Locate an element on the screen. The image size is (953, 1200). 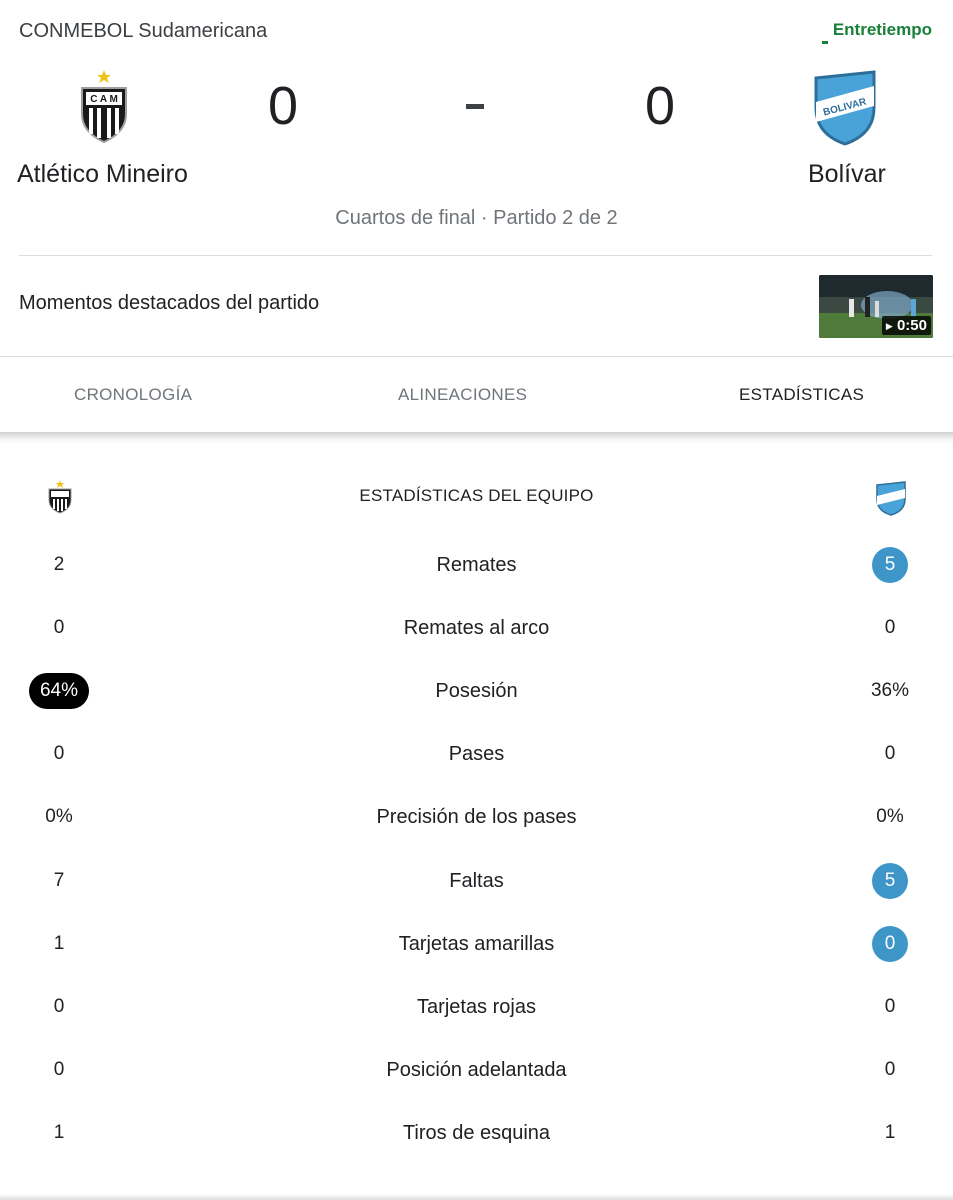
stat-label: Posición adelantada is located at coordinates (476, 1070).